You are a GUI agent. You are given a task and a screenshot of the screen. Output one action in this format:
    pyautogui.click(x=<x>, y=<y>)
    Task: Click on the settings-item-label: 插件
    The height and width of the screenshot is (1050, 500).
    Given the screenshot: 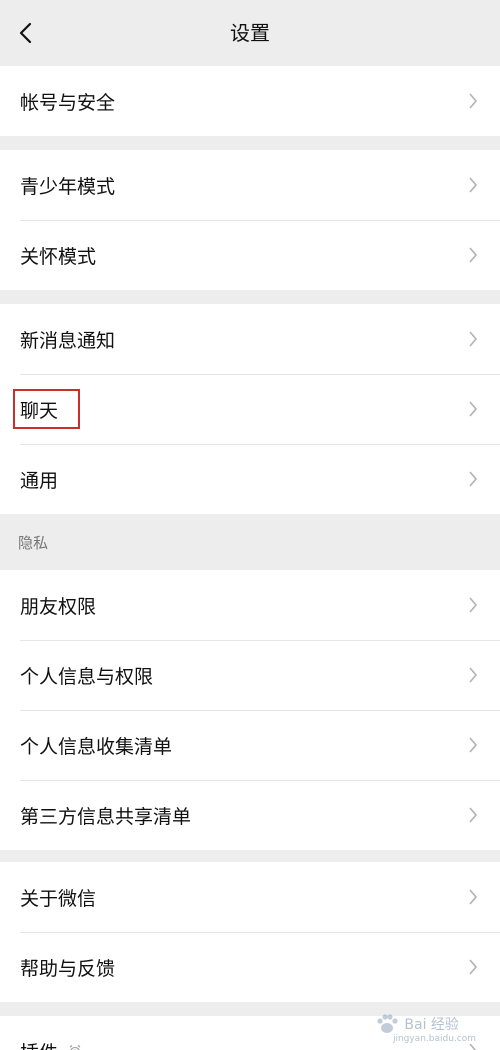 What is the action you would take?
    pyautogui.click(x=39, y=1044)
    